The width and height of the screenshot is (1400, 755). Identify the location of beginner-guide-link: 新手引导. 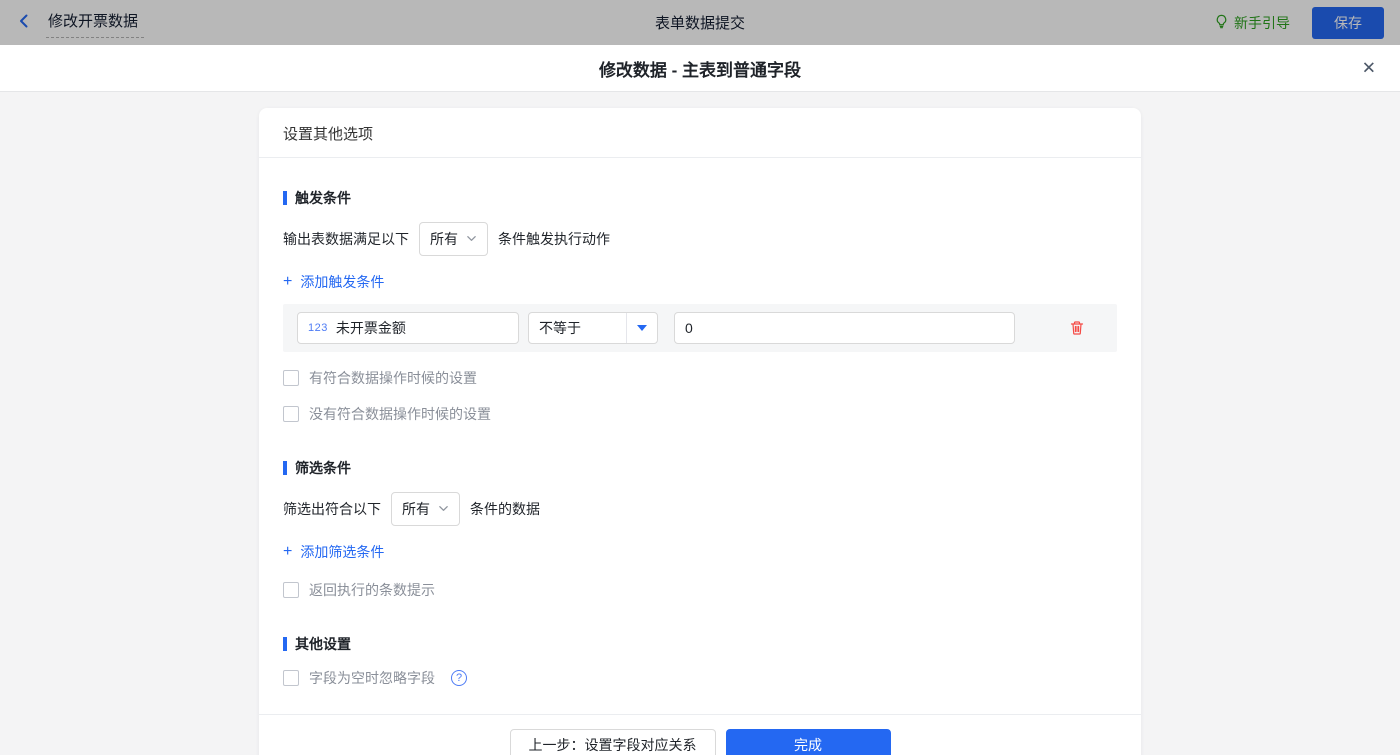
(1252, 23).